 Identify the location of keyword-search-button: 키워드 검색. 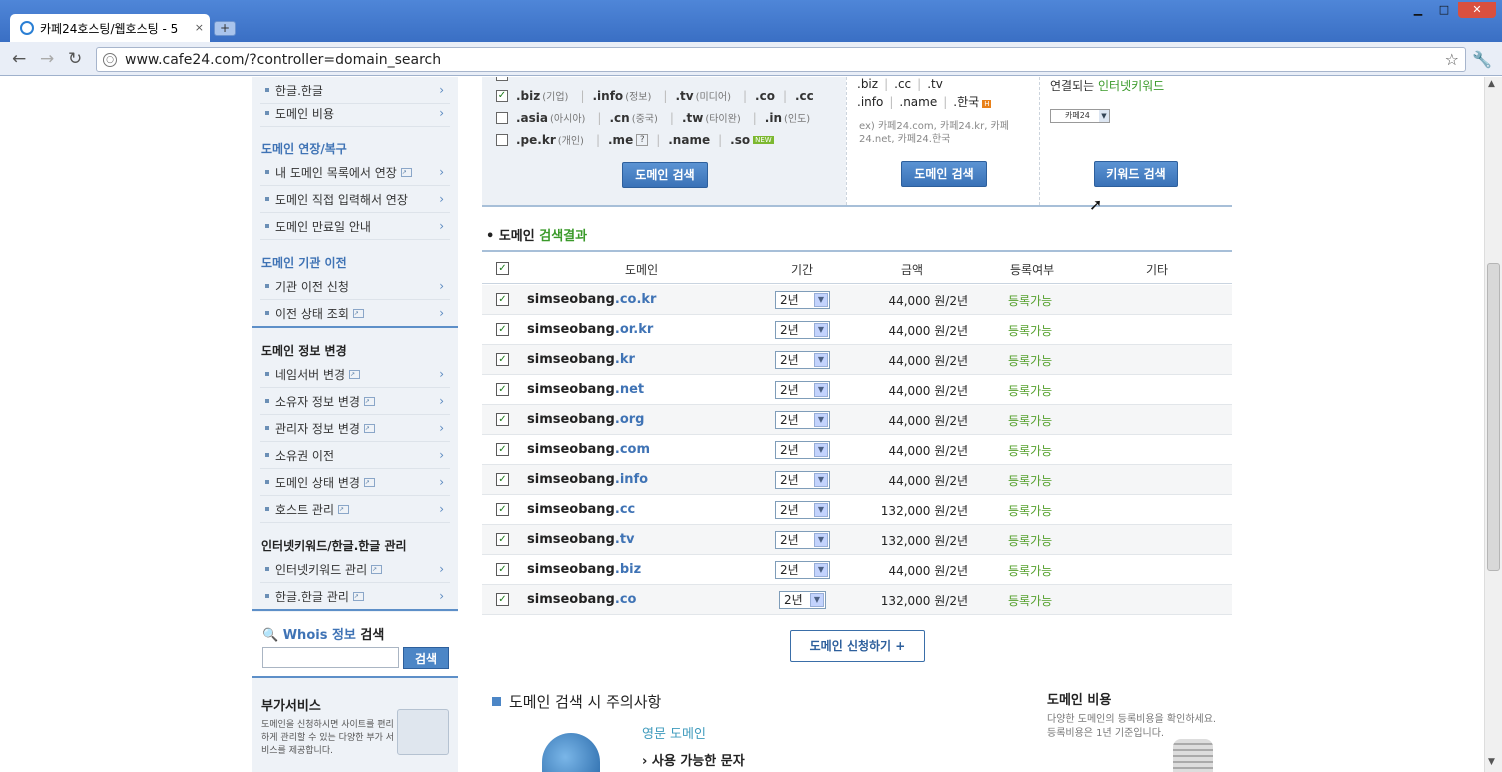
(1136, 174).